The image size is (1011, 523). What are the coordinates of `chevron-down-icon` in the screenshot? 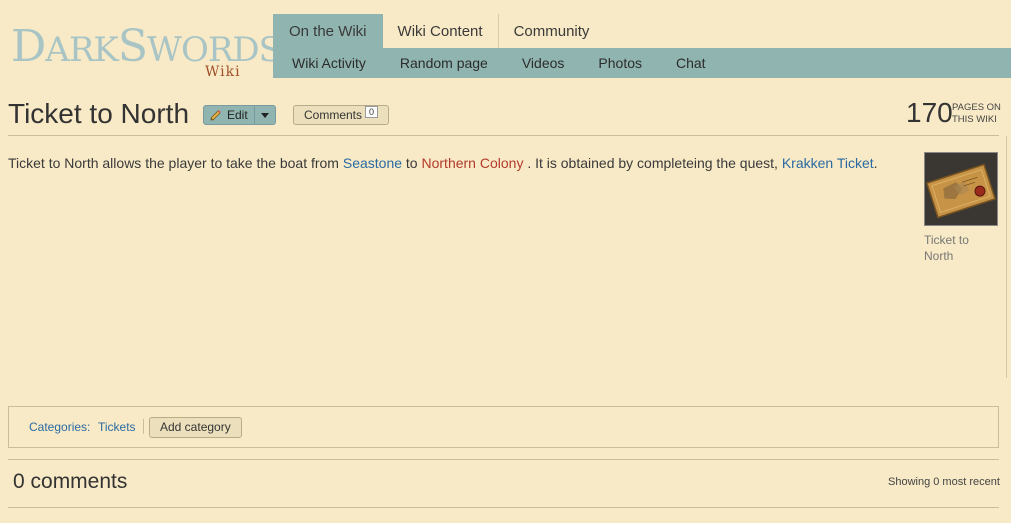 It's located at (264, 115).